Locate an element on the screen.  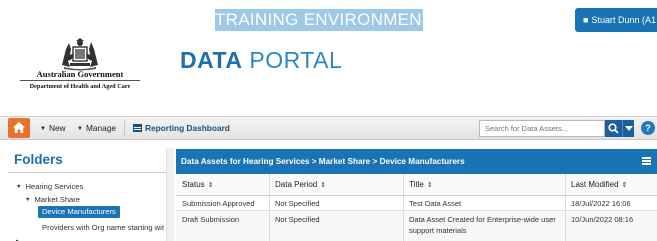
manage-menu: ▼ Manage is located at coordinates (96, 128).